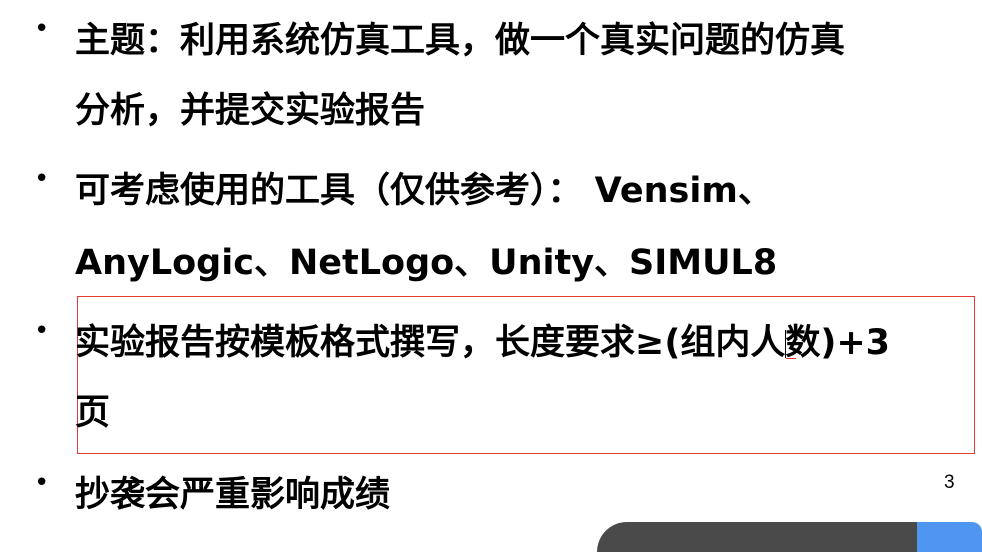 The width and height of the screenshot is (982, 552). Describe the element at coordinates (426, 263) in the screenshot. I see `bullet-2-line-2: AnyLogic、NetLogo、Unity、SIMUL8` at that location.